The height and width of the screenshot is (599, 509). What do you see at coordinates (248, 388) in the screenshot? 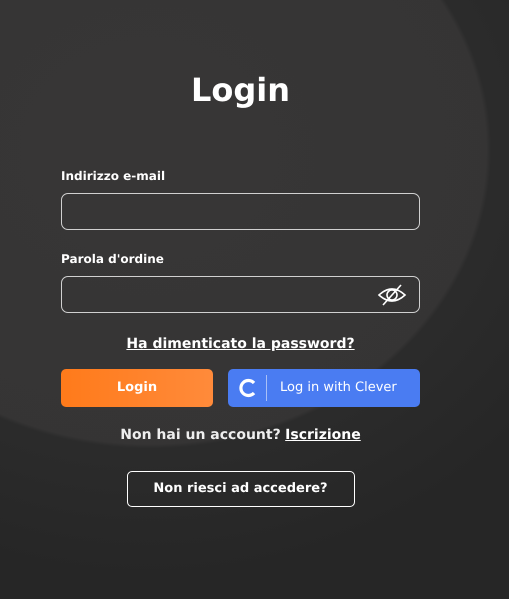
I see `clever-logo-icon` at bounding box center [248, 388].